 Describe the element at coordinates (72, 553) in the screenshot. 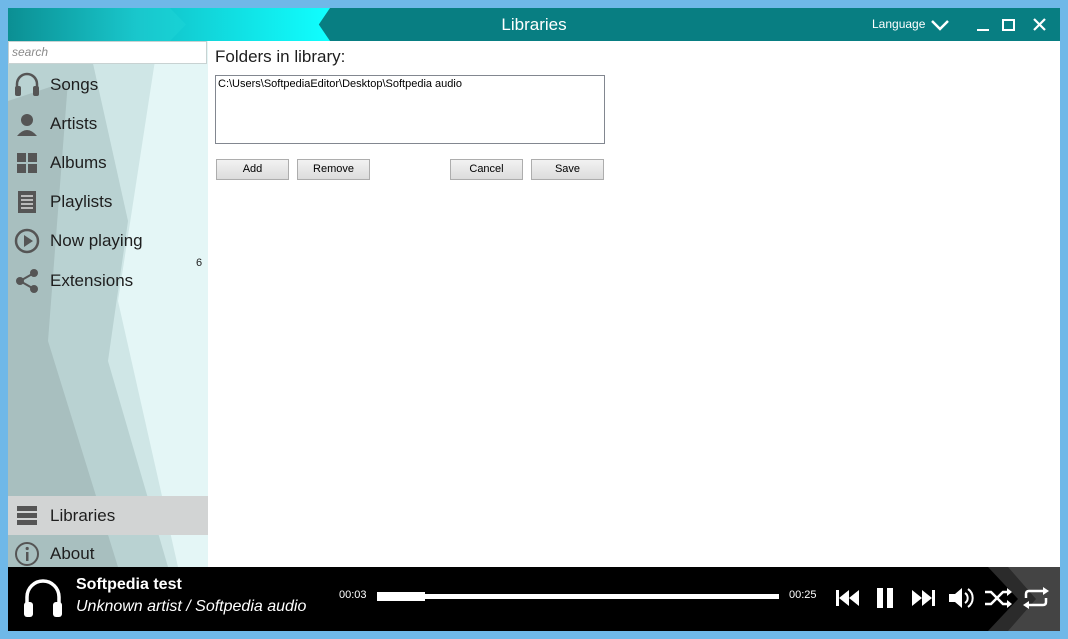

I see `sidebar-item-label: About` at that location.